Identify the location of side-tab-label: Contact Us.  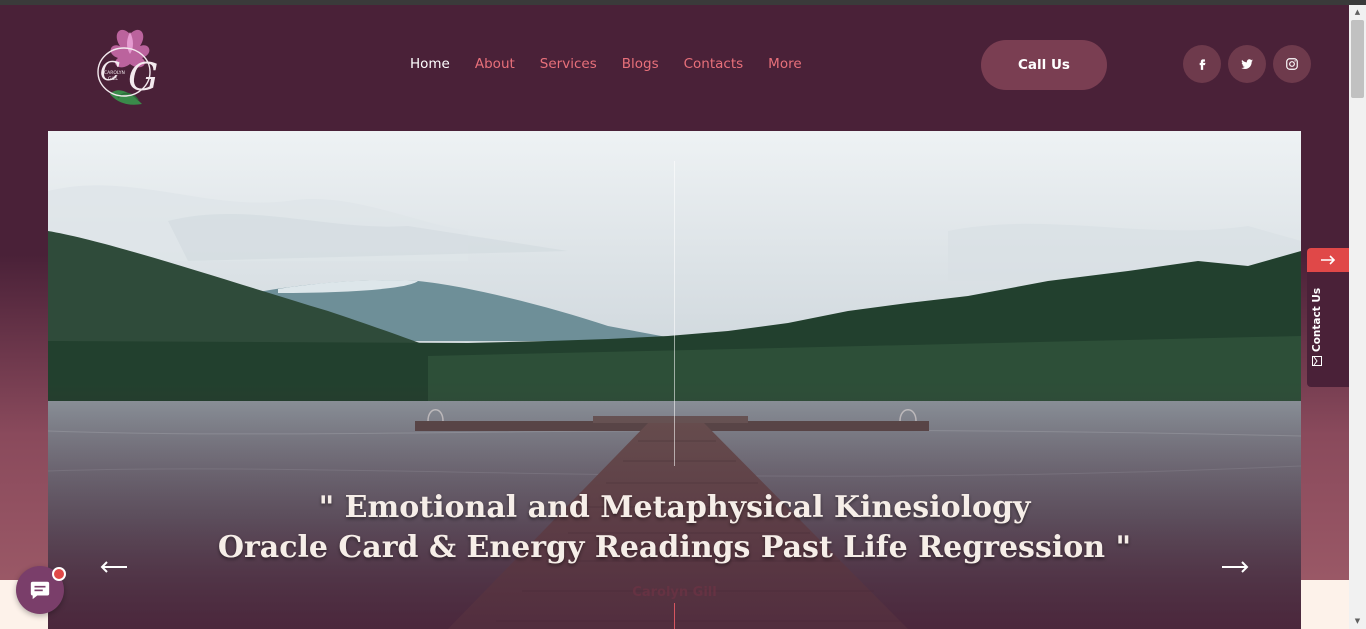
(1317, 327).